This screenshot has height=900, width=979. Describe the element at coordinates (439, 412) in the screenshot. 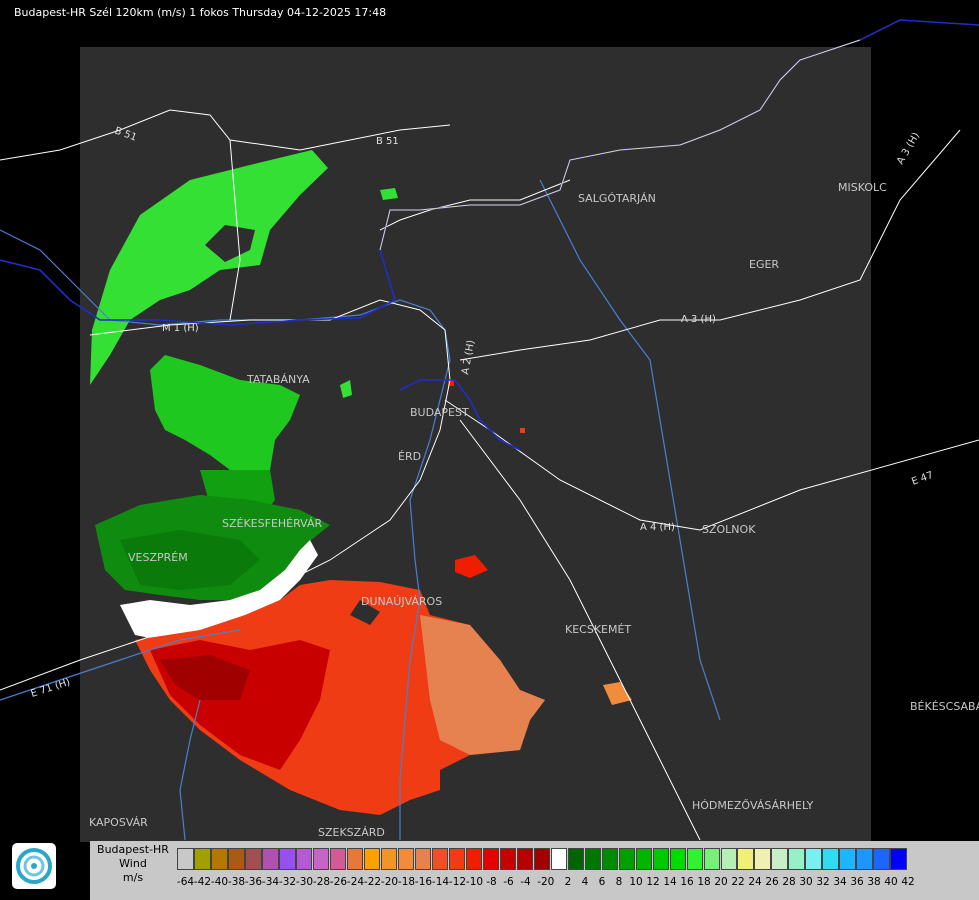

I see `city-label: BUDAPEST` at that location.